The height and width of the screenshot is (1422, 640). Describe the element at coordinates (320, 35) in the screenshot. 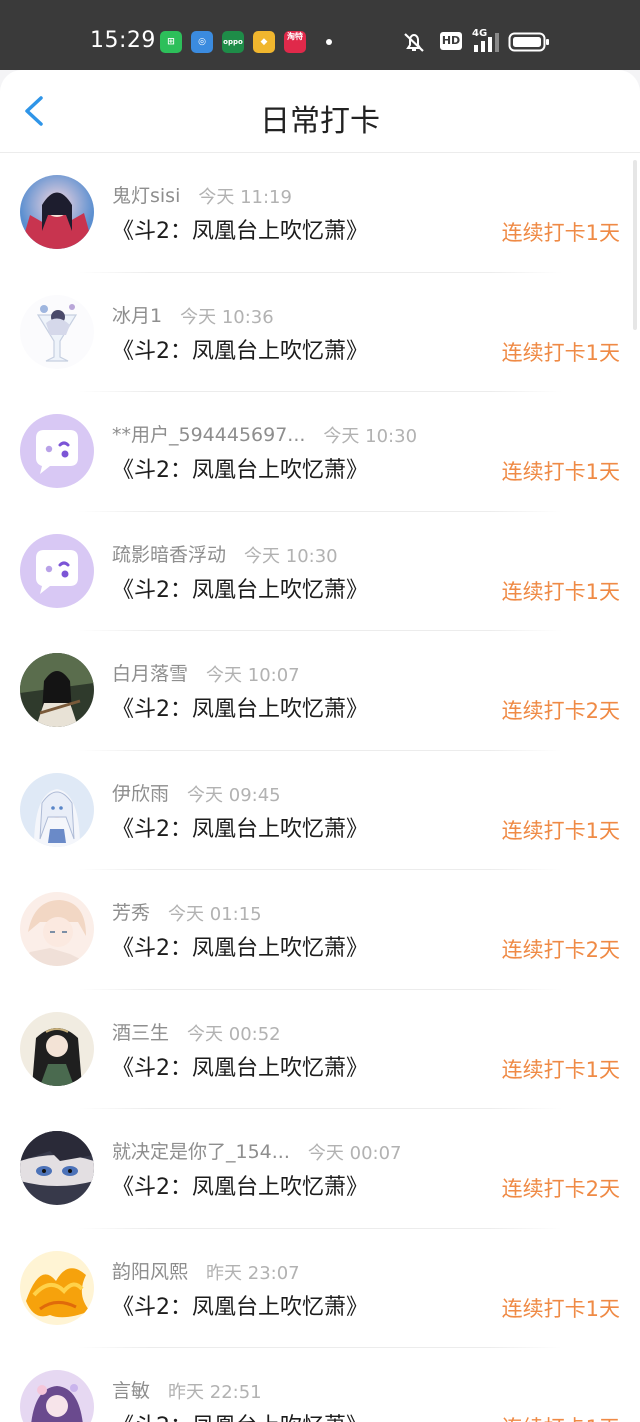

I see `status-bar: 15:29 ⊞ ◎ oppo ◆ 淘特 HD 4G` at that location.